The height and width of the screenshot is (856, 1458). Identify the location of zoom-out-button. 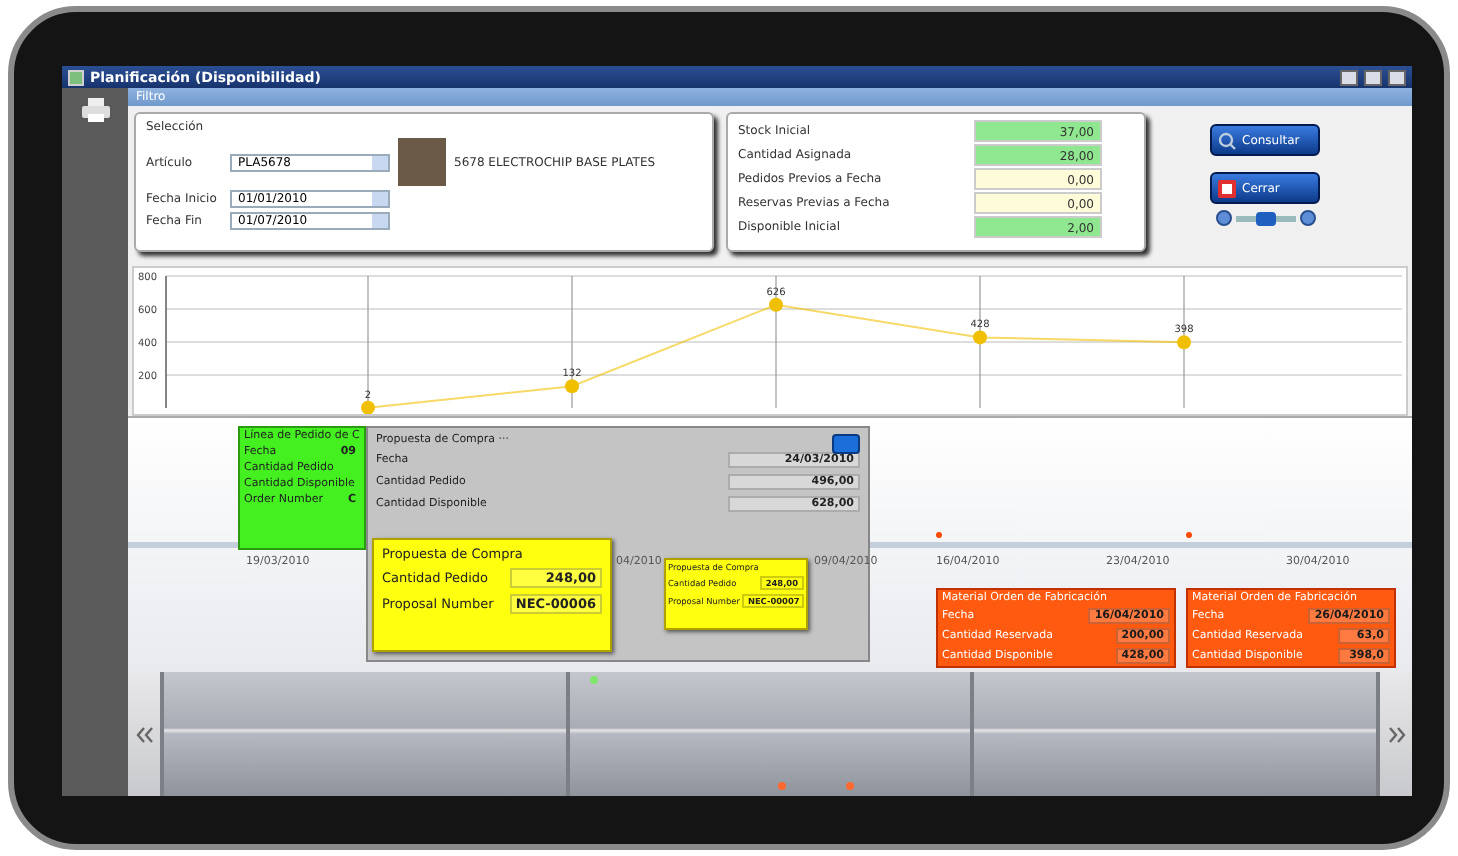
(1223, 218).